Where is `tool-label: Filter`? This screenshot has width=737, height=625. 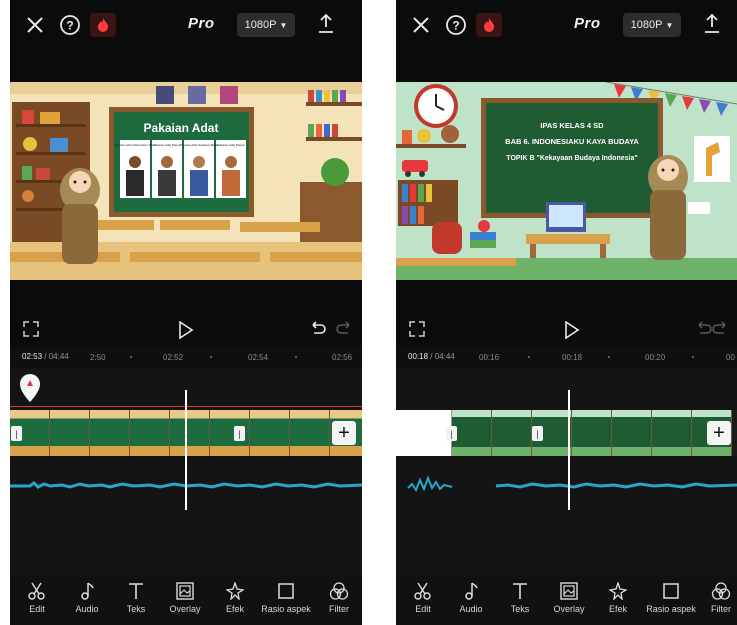 tool-label: Filter is located at coordinates (339, 609).